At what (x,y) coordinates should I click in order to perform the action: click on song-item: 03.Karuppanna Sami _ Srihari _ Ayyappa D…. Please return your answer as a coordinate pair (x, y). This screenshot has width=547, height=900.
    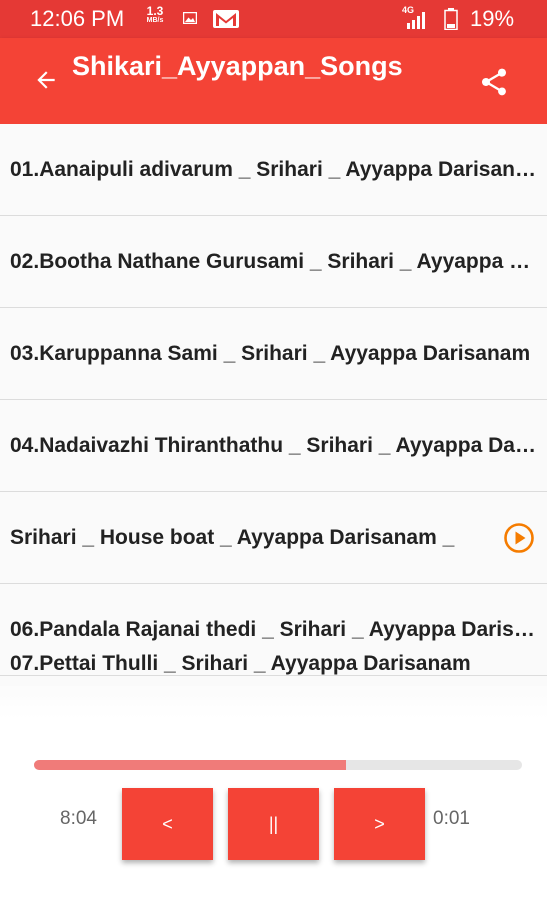
    Looking at the image, I should click on (273, 354).